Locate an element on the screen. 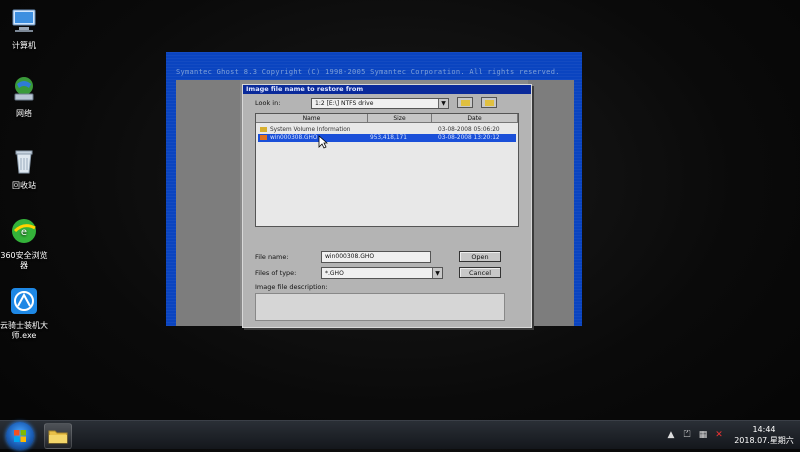 The image size is (800, 452). network-status-icon: ▦ is located at coordinates (703, 435).